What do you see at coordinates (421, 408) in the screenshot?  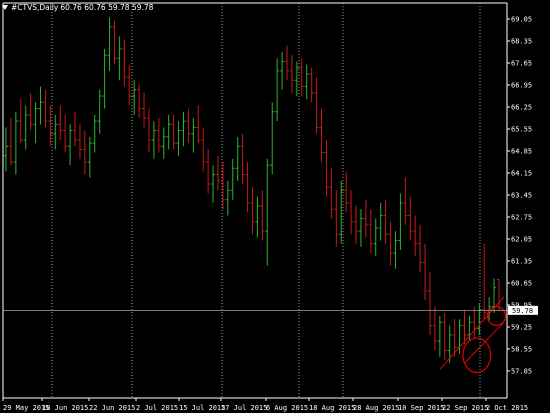 I see `date-tick-label: 10 Sep 2015` at bounding box center [421, 408].